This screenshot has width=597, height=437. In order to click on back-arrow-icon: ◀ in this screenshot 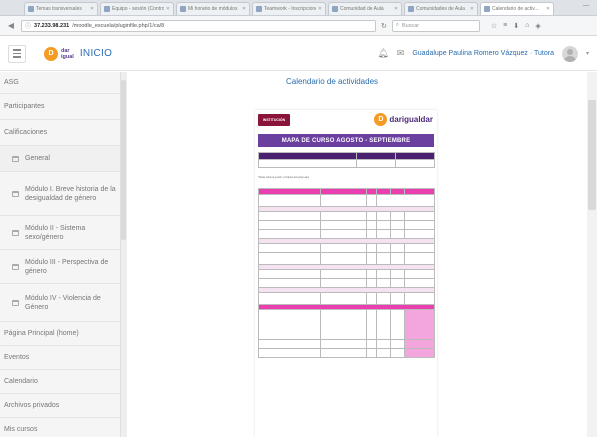, I will do `click(11, 26)`.